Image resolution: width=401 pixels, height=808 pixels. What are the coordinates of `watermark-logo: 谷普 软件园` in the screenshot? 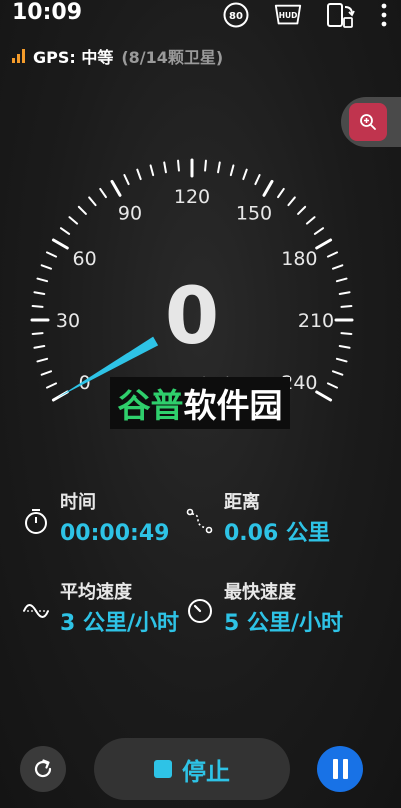 It's located at (200, 403).